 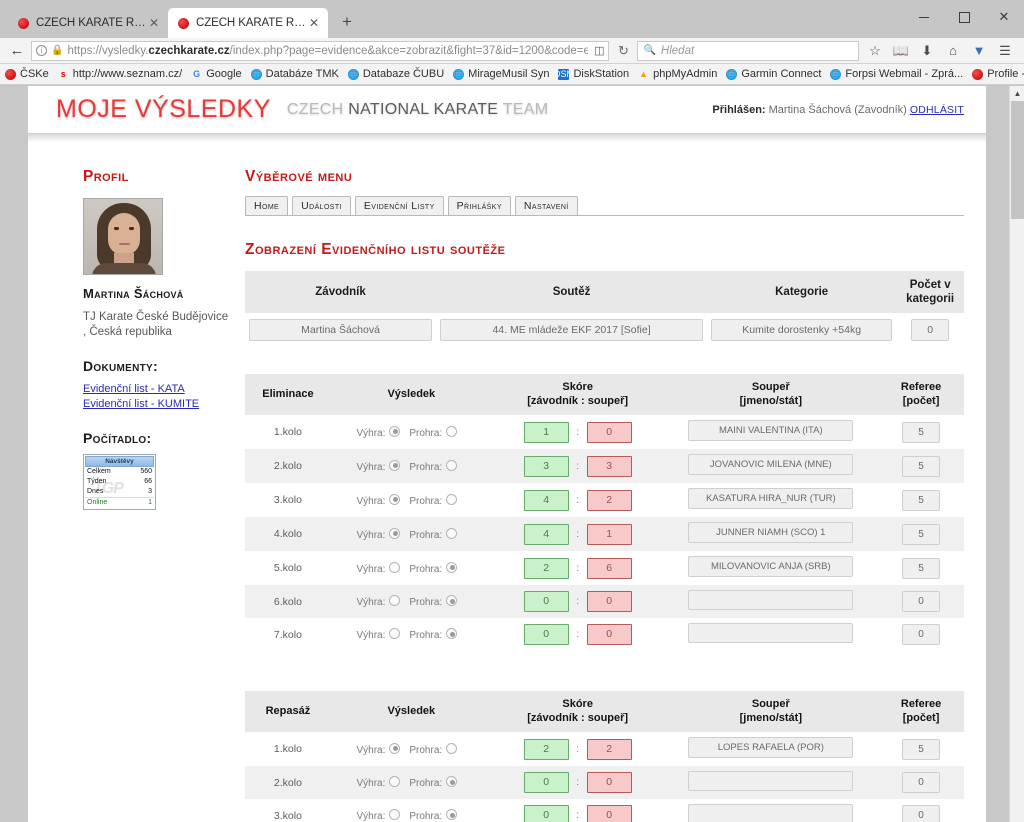 What do you see at coordinates (501, 74) in the screenshot?
I see `bookmark-miragemusil: 🌐 MirageMusil Syn` at bounding box center [501, 74].